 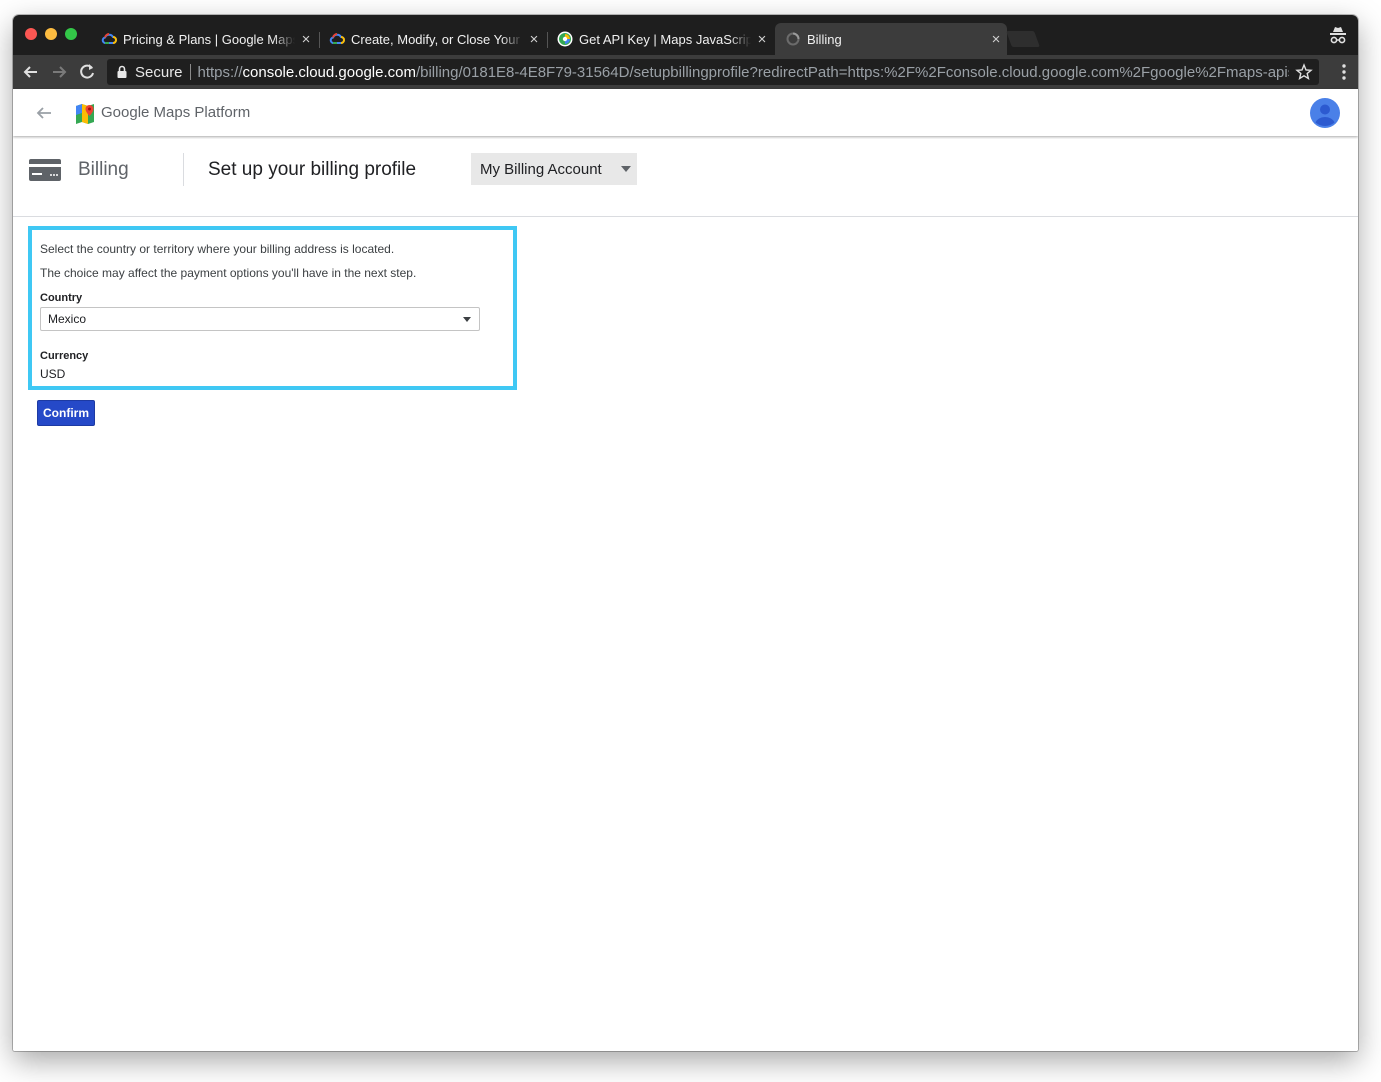 What do you see at coordinates (824, 39) in the screenshot?
I see `tab-title: Billing` at bounding box center [824, 39].